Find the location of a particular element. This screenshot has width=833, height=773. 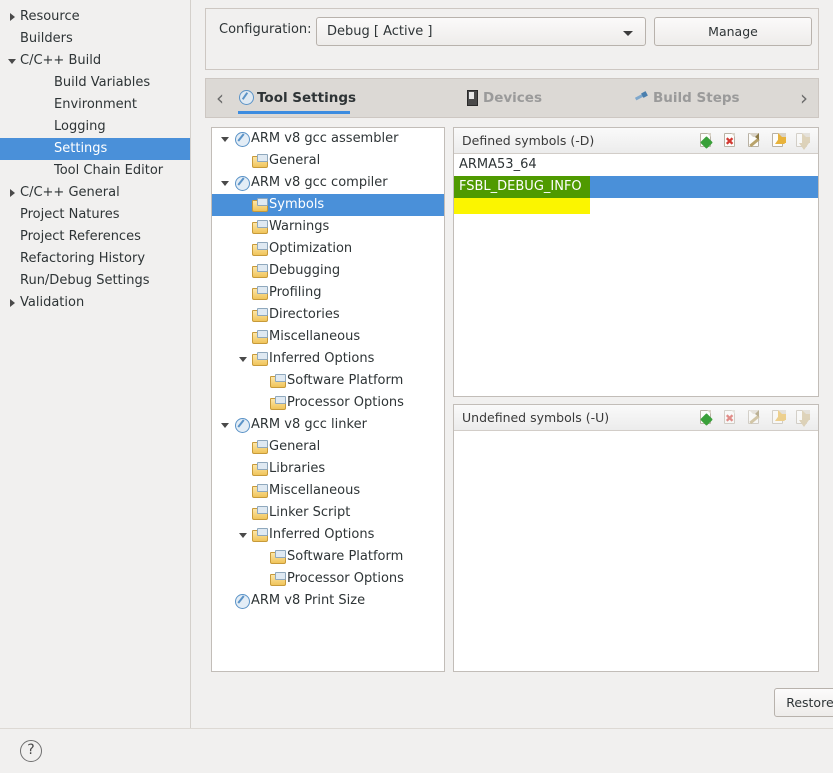

tool-tree-item: ARM v8 Print Size is located at coordinates (328, 601).